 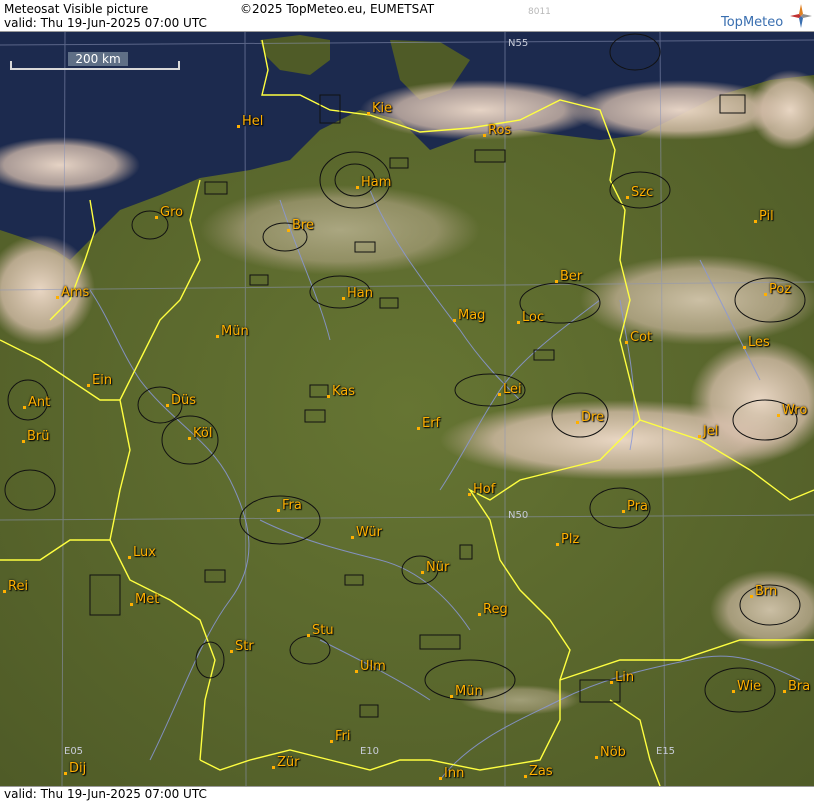 What do you see at coordinates (147, 599) in the screenshot?
I see `city-label: Met` at bounding box center [147, 599].